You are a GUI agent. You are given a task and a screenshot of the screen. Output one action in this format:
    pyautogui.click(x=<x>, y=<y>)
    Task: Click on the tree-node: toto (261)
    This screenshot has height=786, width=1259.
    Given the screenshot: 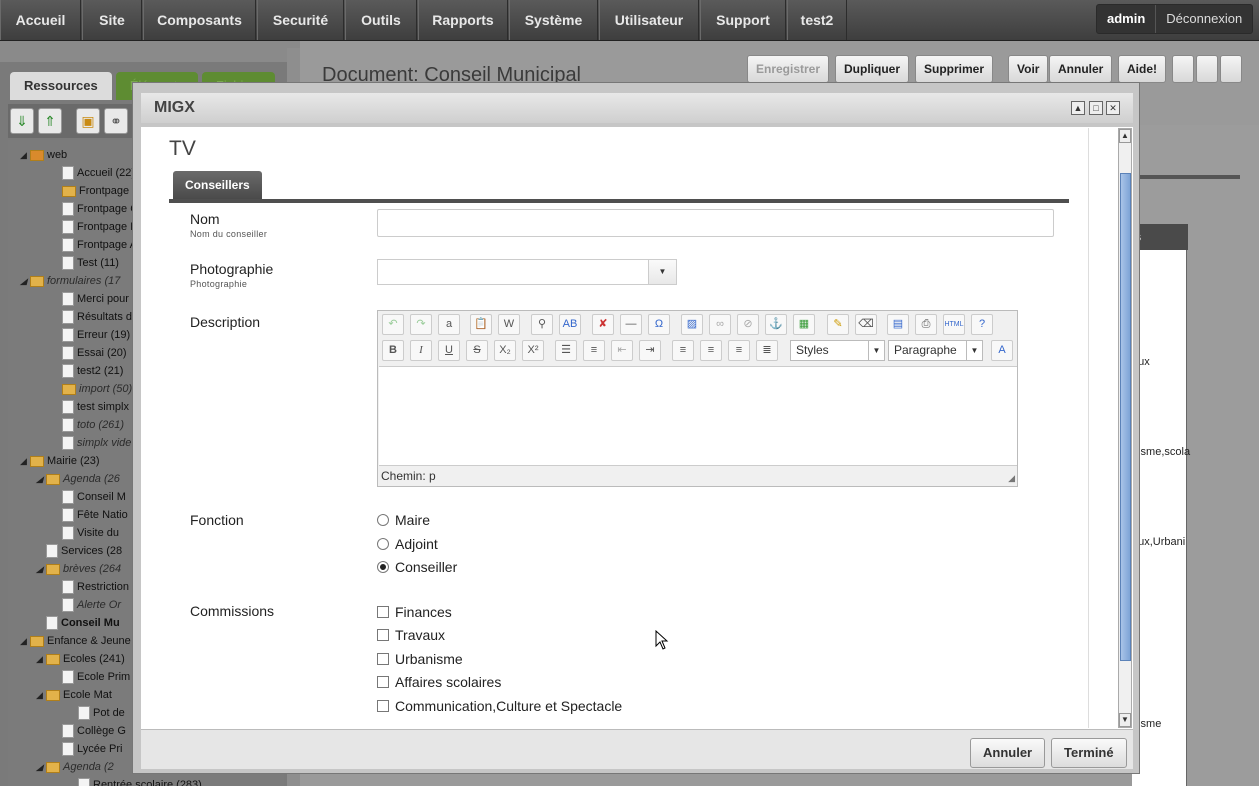 What is the action you would take?
    pyautogui.click(x=88, y=425)
    